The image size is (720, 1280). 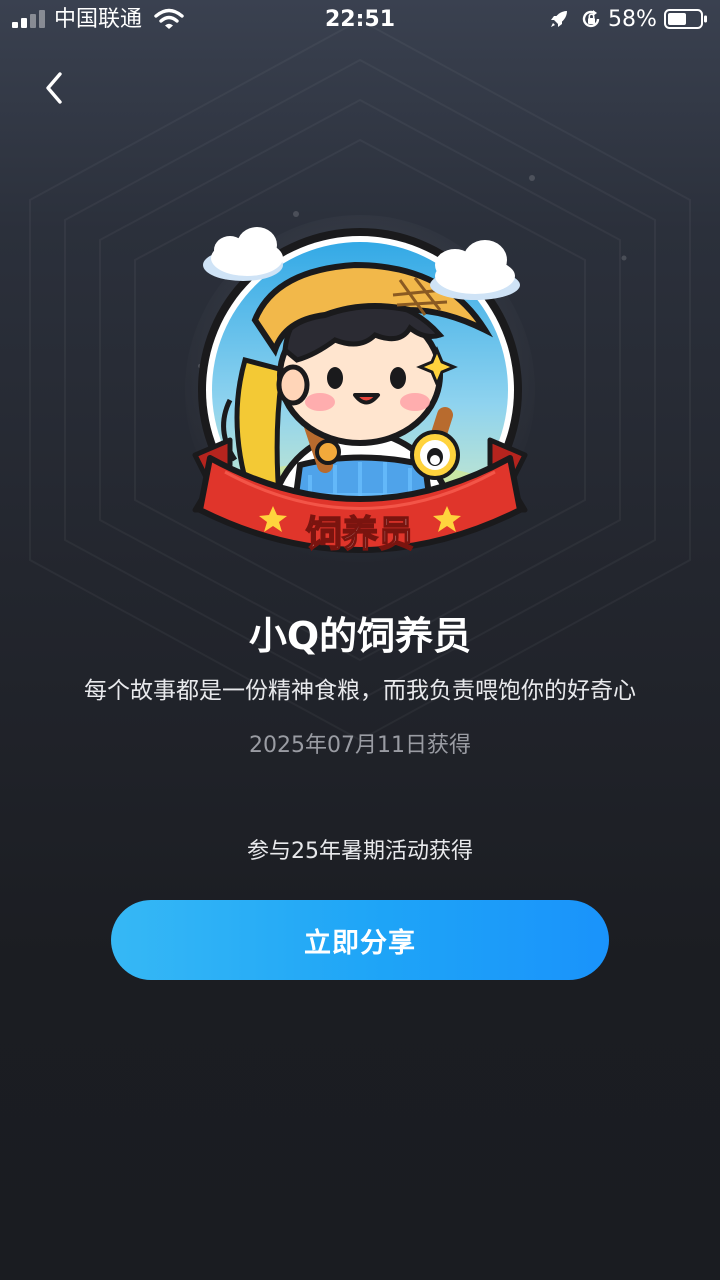 I want to click on achievement-date: 2025年07月11日获得, so click(x=360, y=745).